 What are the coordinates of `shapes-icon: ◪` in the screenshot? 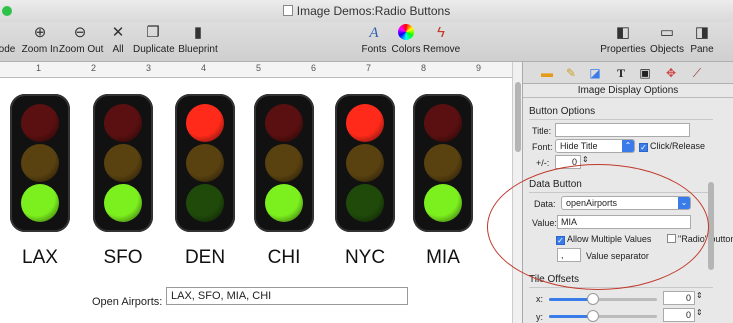 It's located at (595, 73).